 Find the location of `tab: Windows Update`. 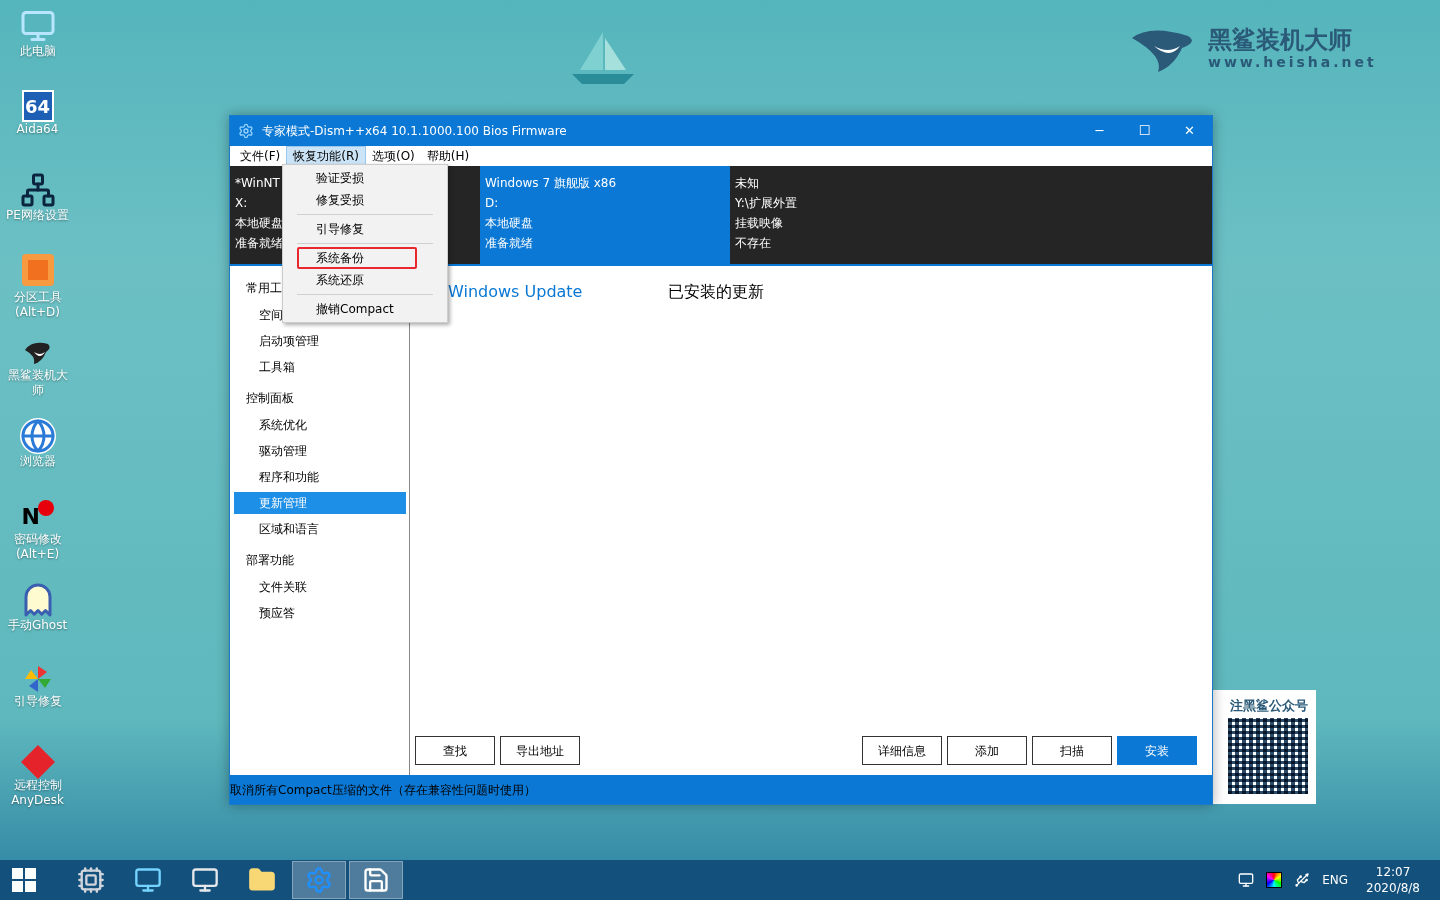

tab: Windows Update is located at coordinates (515, 292).